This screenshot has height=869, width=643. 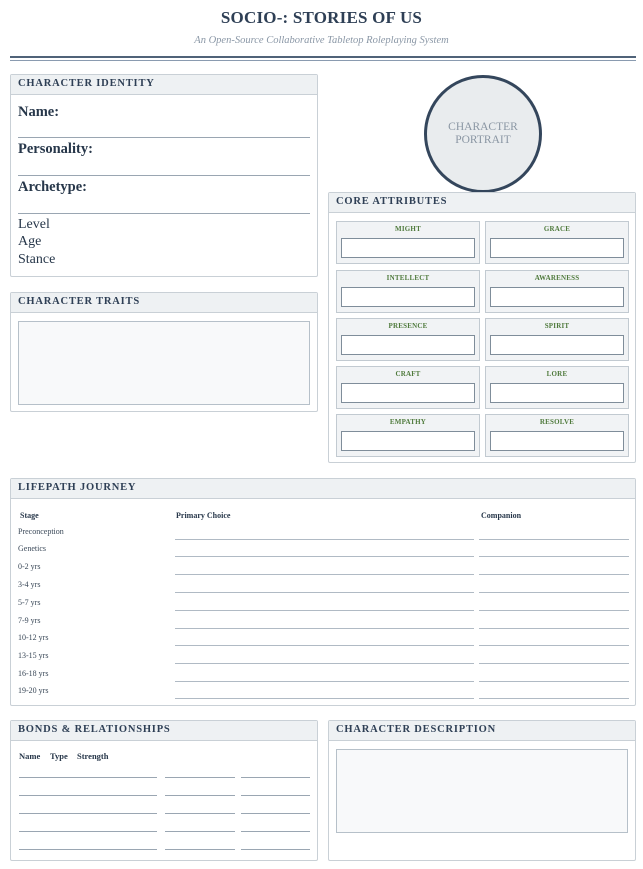 I want to click on column-header-stage: Stage, so click(x=29, y=515).